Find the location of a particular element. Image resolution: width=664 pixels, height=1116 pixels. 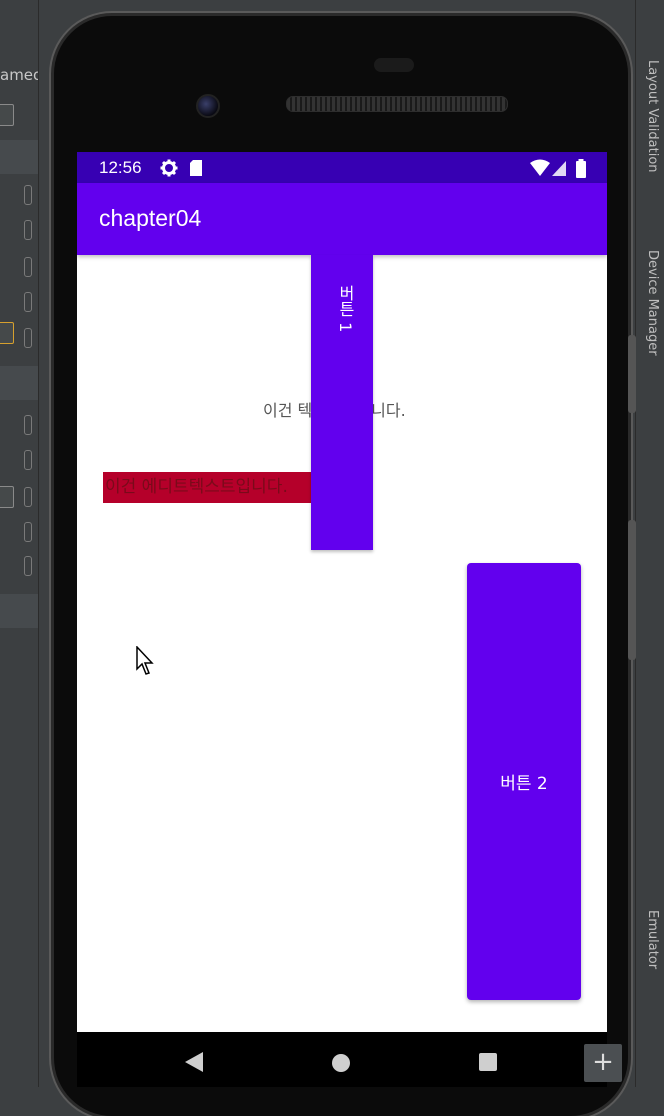

sd-card-icon is located at coordinates (196, 168).